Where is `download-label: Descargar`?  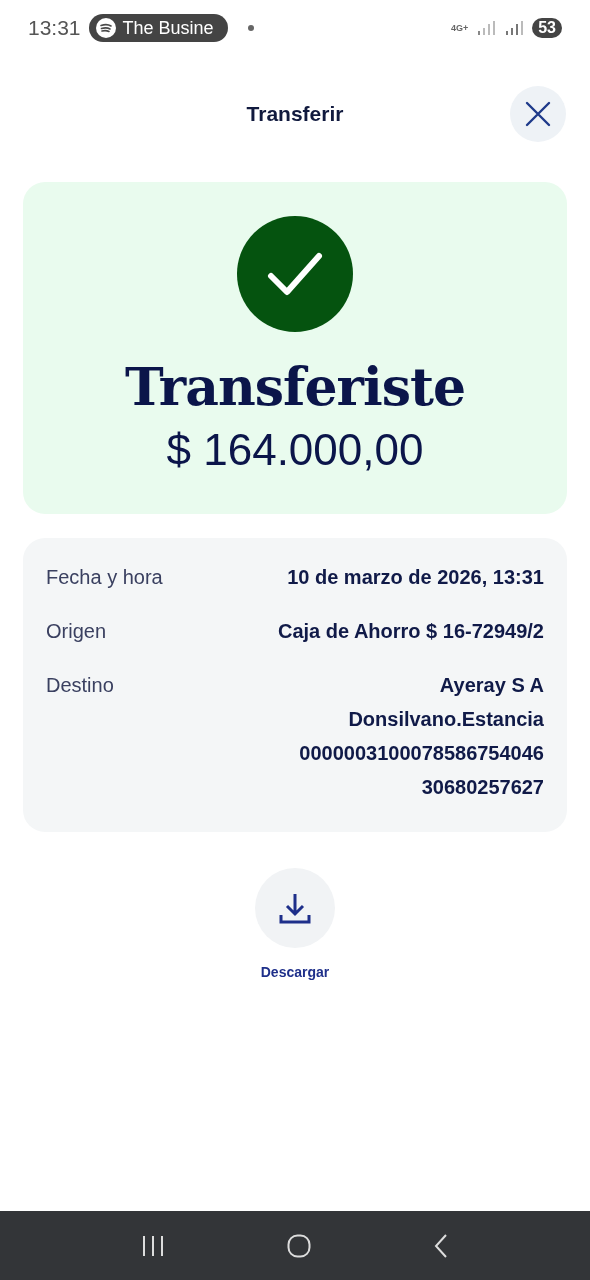
download-label: Descargar is located at coordinates (295, 972).